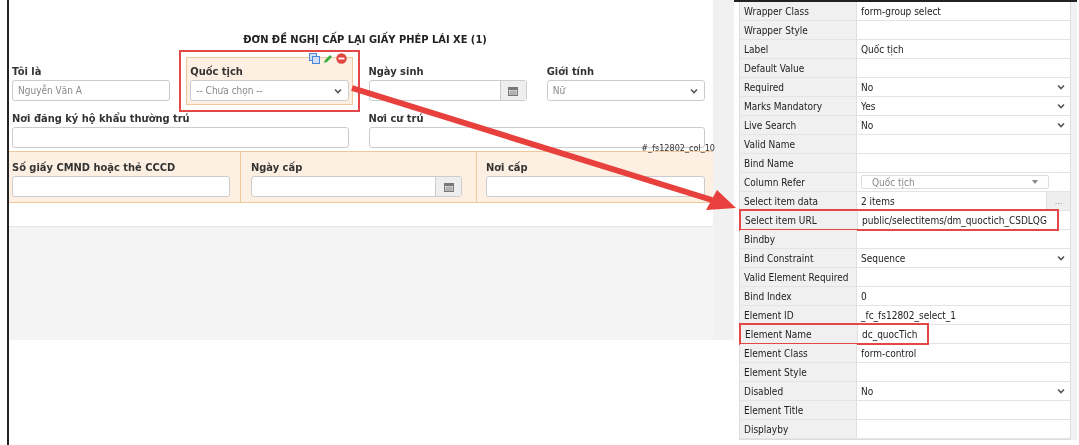 The width and height of the screenshot is (1079, 445). Describe the element at coordinates (396, 119) in the screenshot. I see `field-label: Nơi cư trú` at that location.